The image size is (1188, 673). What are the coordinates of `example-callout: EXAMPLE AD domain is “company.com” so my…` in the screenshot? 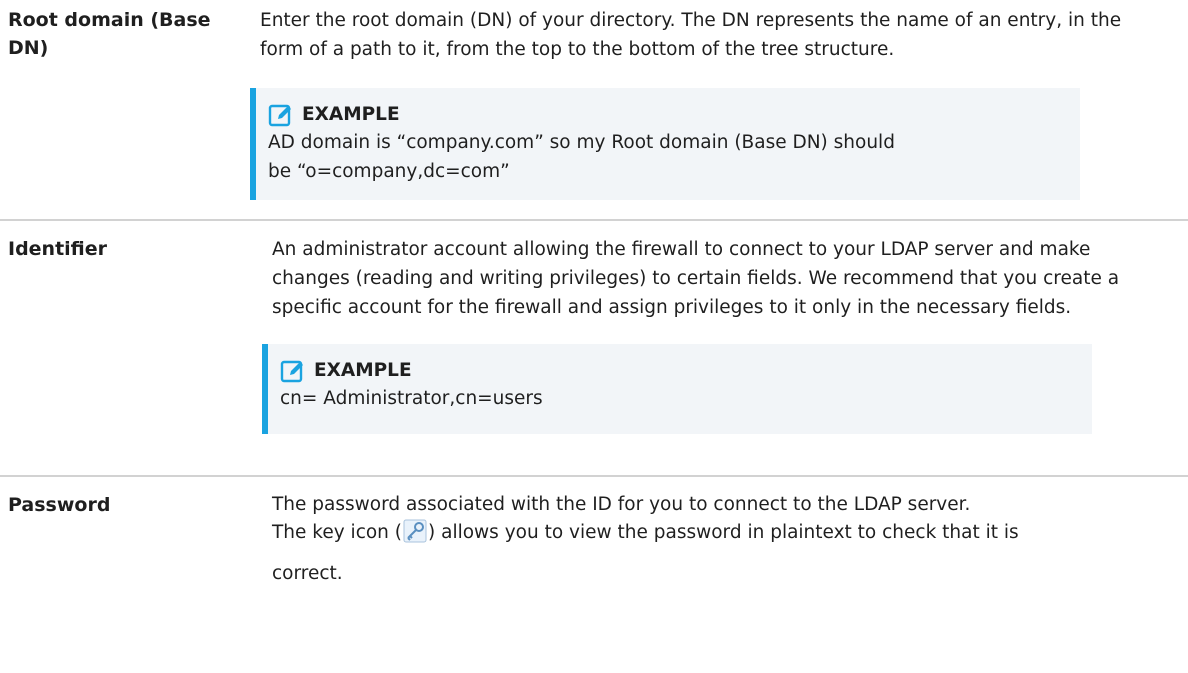 It's located at (665, 144).